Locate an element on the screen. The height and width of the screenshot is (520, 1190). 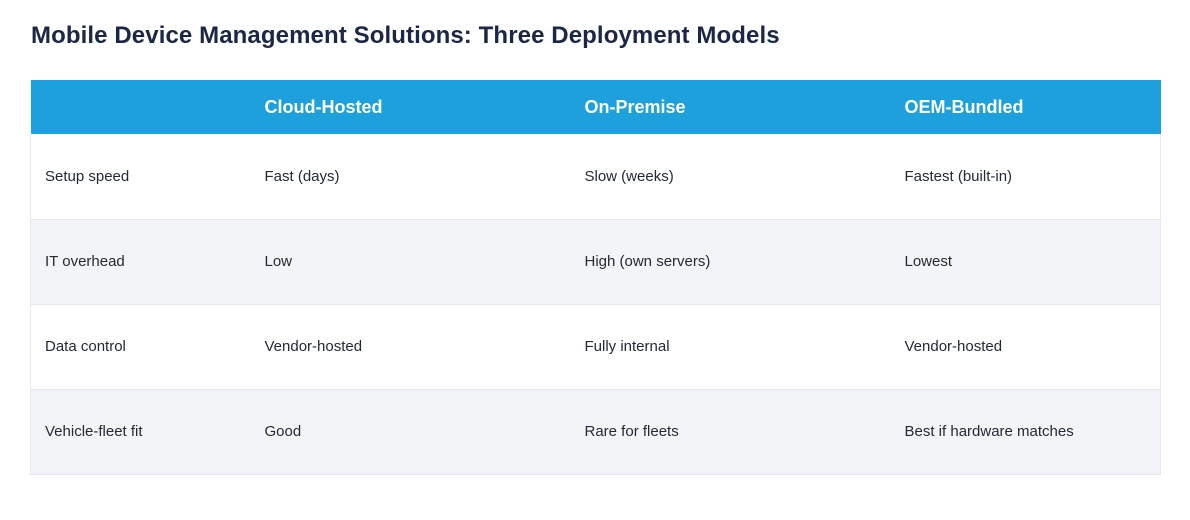
table-cell: Lowest is located at coordinates (1025, 262).